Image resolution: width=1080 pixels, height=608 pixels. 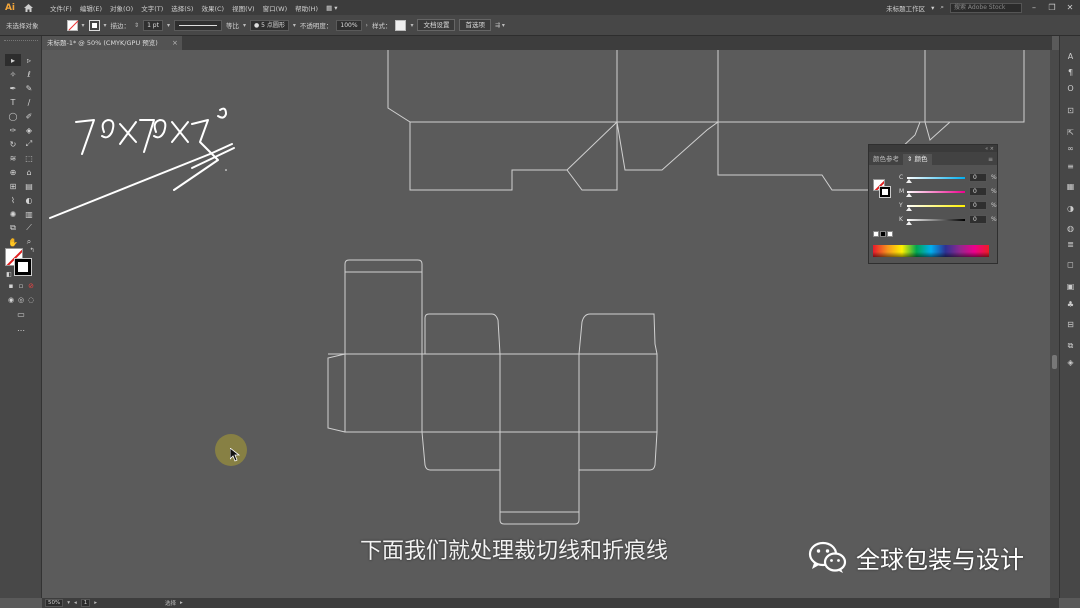 What do you see at coordinates (29, 214) in the screenshot?
I see `graph-icon: ▥` at bounding box center [29, 214].